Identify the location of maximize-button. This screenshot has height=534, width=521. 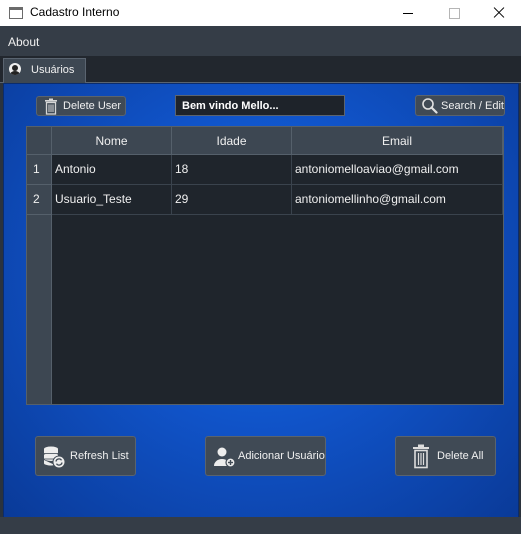
(454, 13).